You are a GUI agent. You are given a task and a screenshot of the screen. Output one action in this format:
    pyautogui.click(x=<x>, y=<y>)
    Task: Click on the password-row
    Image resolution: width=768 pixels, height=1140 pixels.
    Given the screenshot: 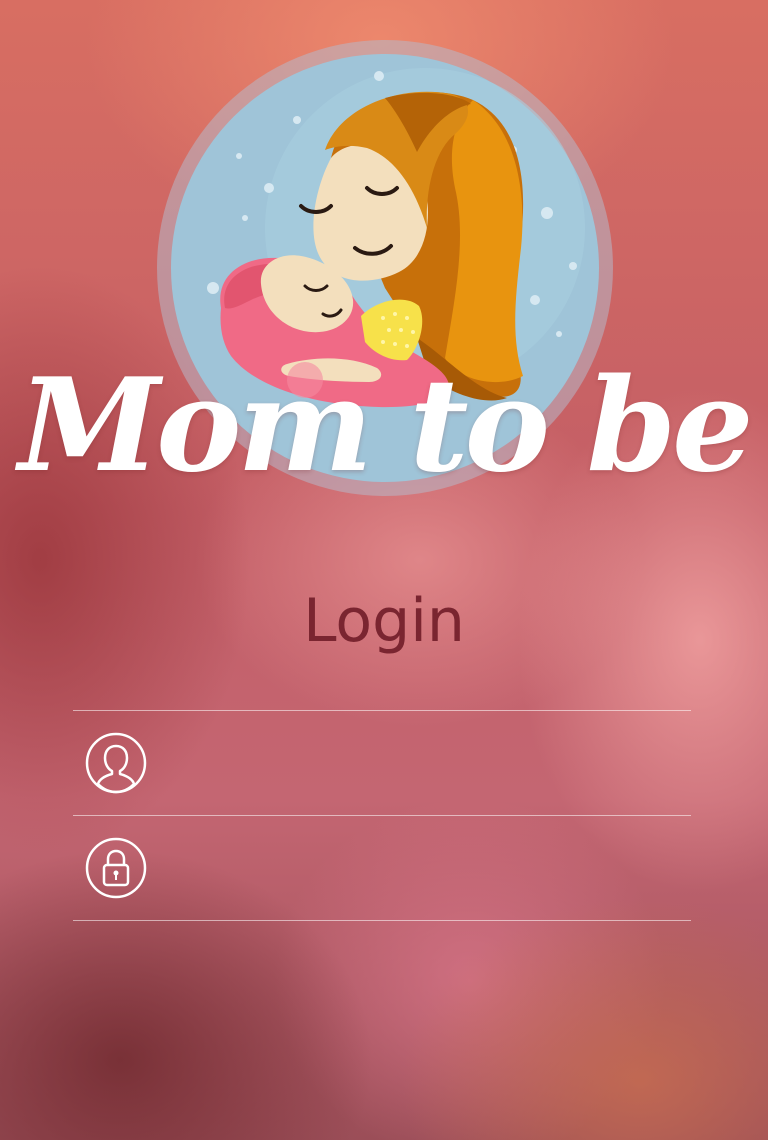 What is the action you would take?
    pyautogui.click(x=382, y=868)
    